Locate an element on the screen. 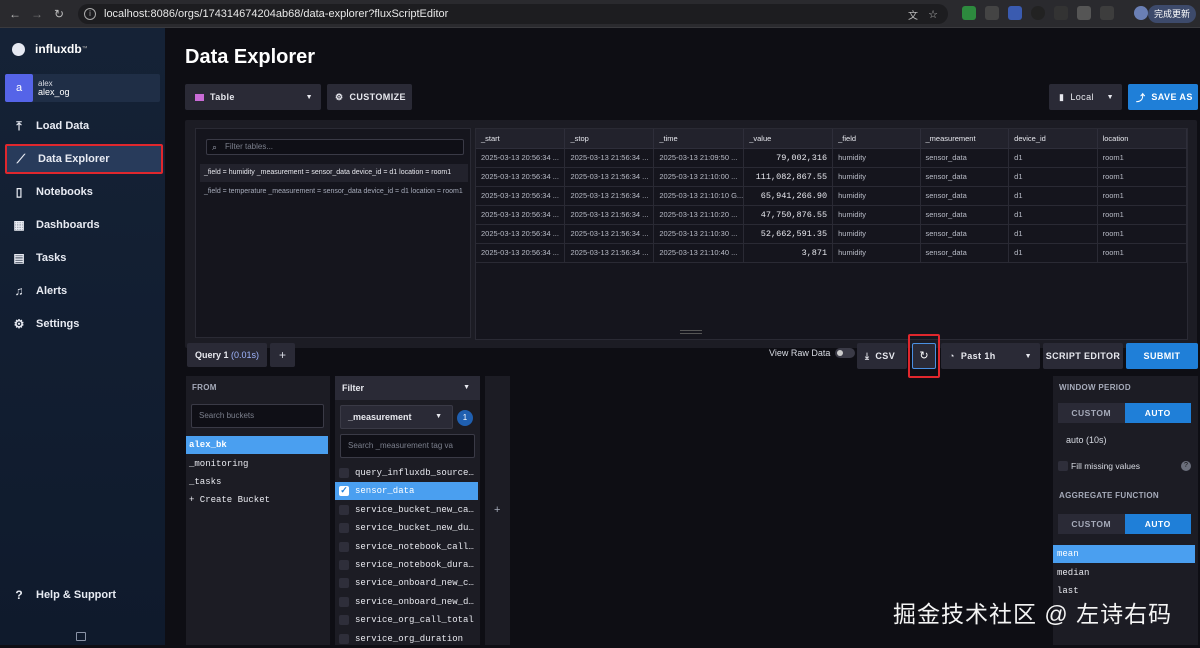 This screenshot has width=1200, height=648. column-header: _start is located at coordinates (521, 139).